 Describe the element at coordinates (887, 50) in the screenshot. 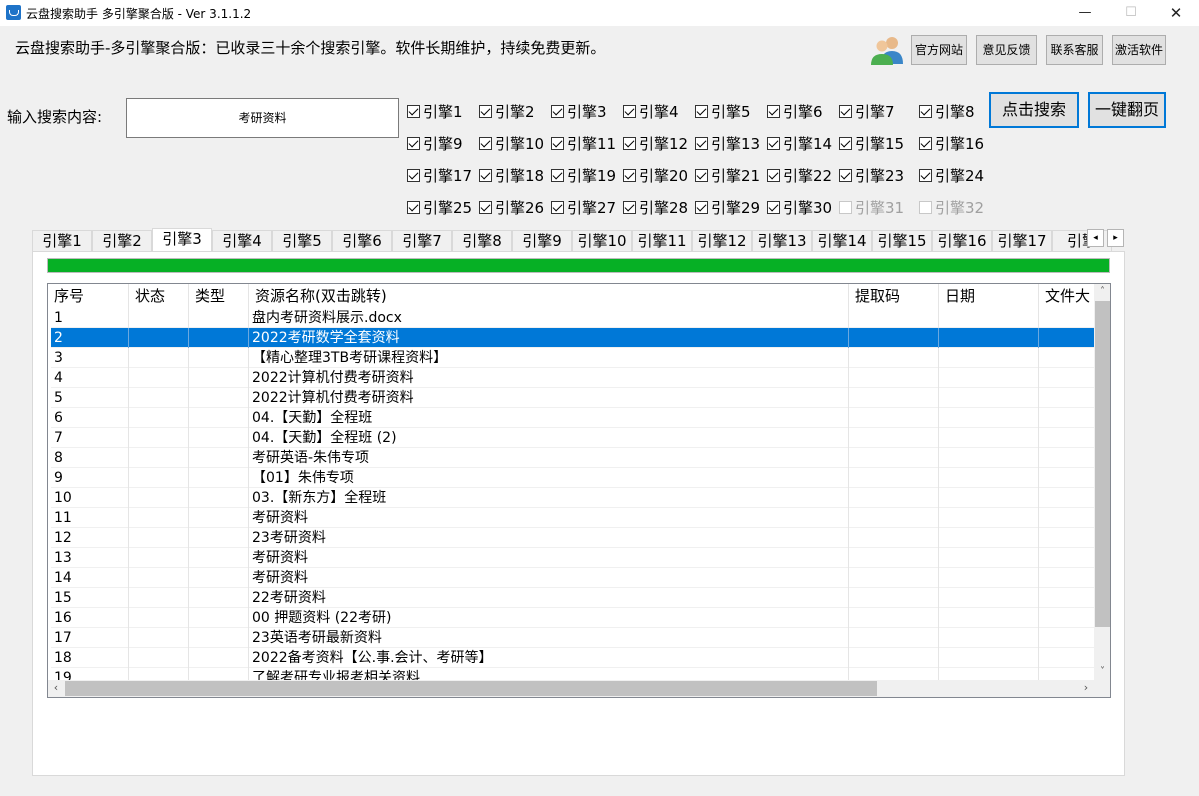

I see `users-icon` at that location.